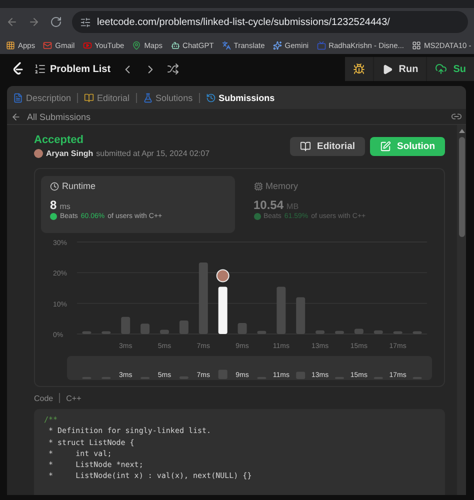 The width and height of the screenshot is (474, 500). I want to click on address-bar: leetcode.com/problems/linked-list-cycle/submissions/1232524443/, so click(270, 22).